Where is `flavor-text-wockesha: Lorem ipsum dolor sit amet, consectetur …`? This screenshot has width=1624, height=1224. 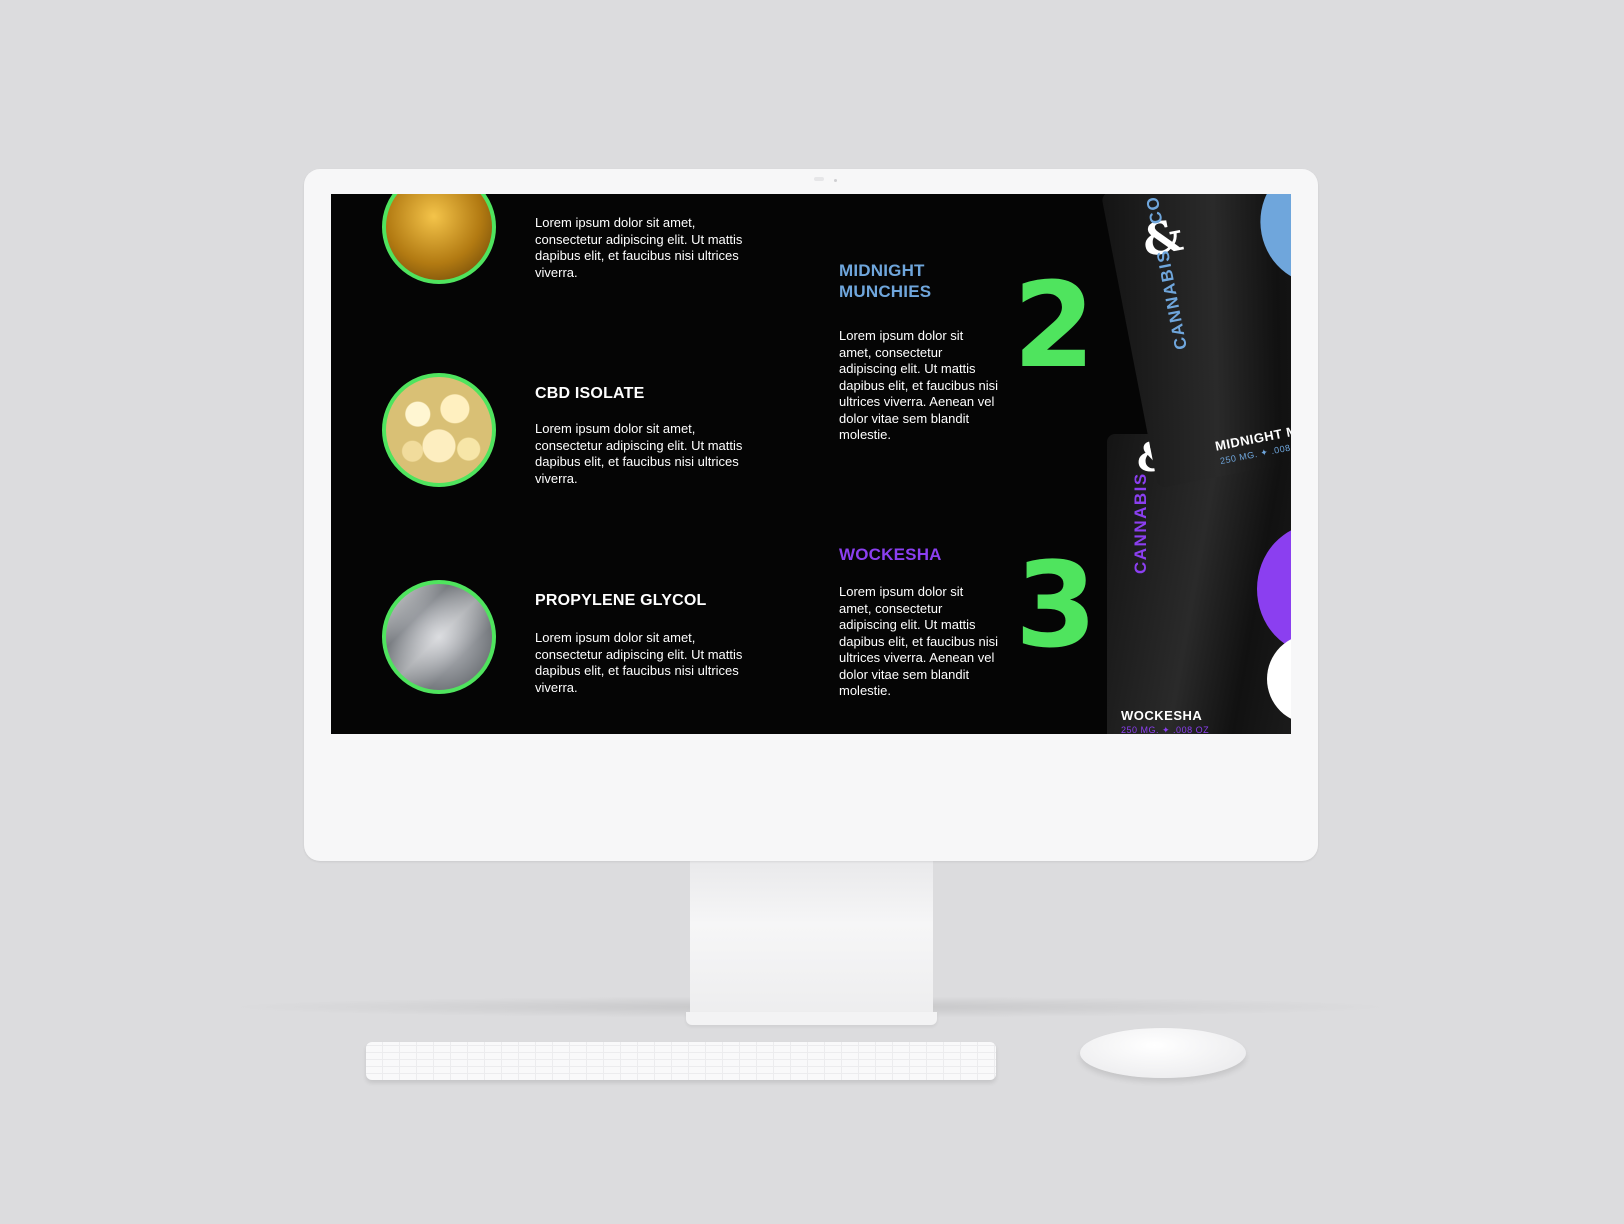
flavor-text-wockesha: Lorem ipsum dolor sit amet, consectetur … is located at coordinates (918, 641).